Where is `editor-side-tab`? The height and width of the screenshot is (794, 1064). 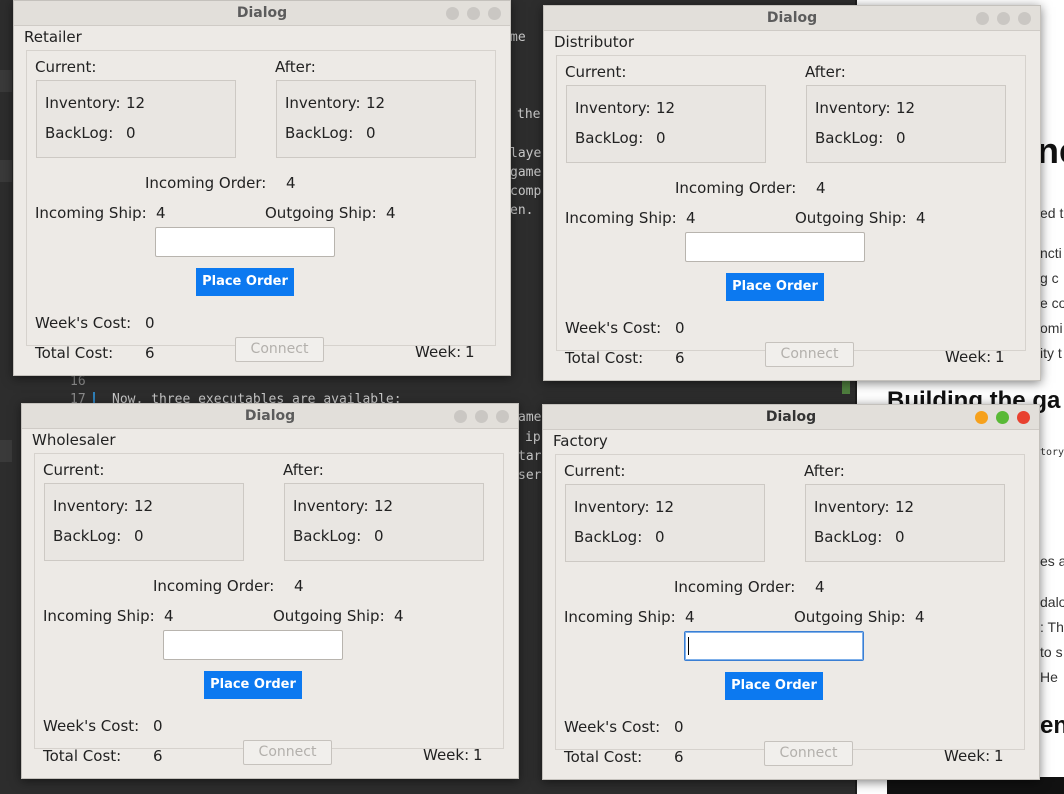
editor-side-tab is located at coordinates (6, 451).